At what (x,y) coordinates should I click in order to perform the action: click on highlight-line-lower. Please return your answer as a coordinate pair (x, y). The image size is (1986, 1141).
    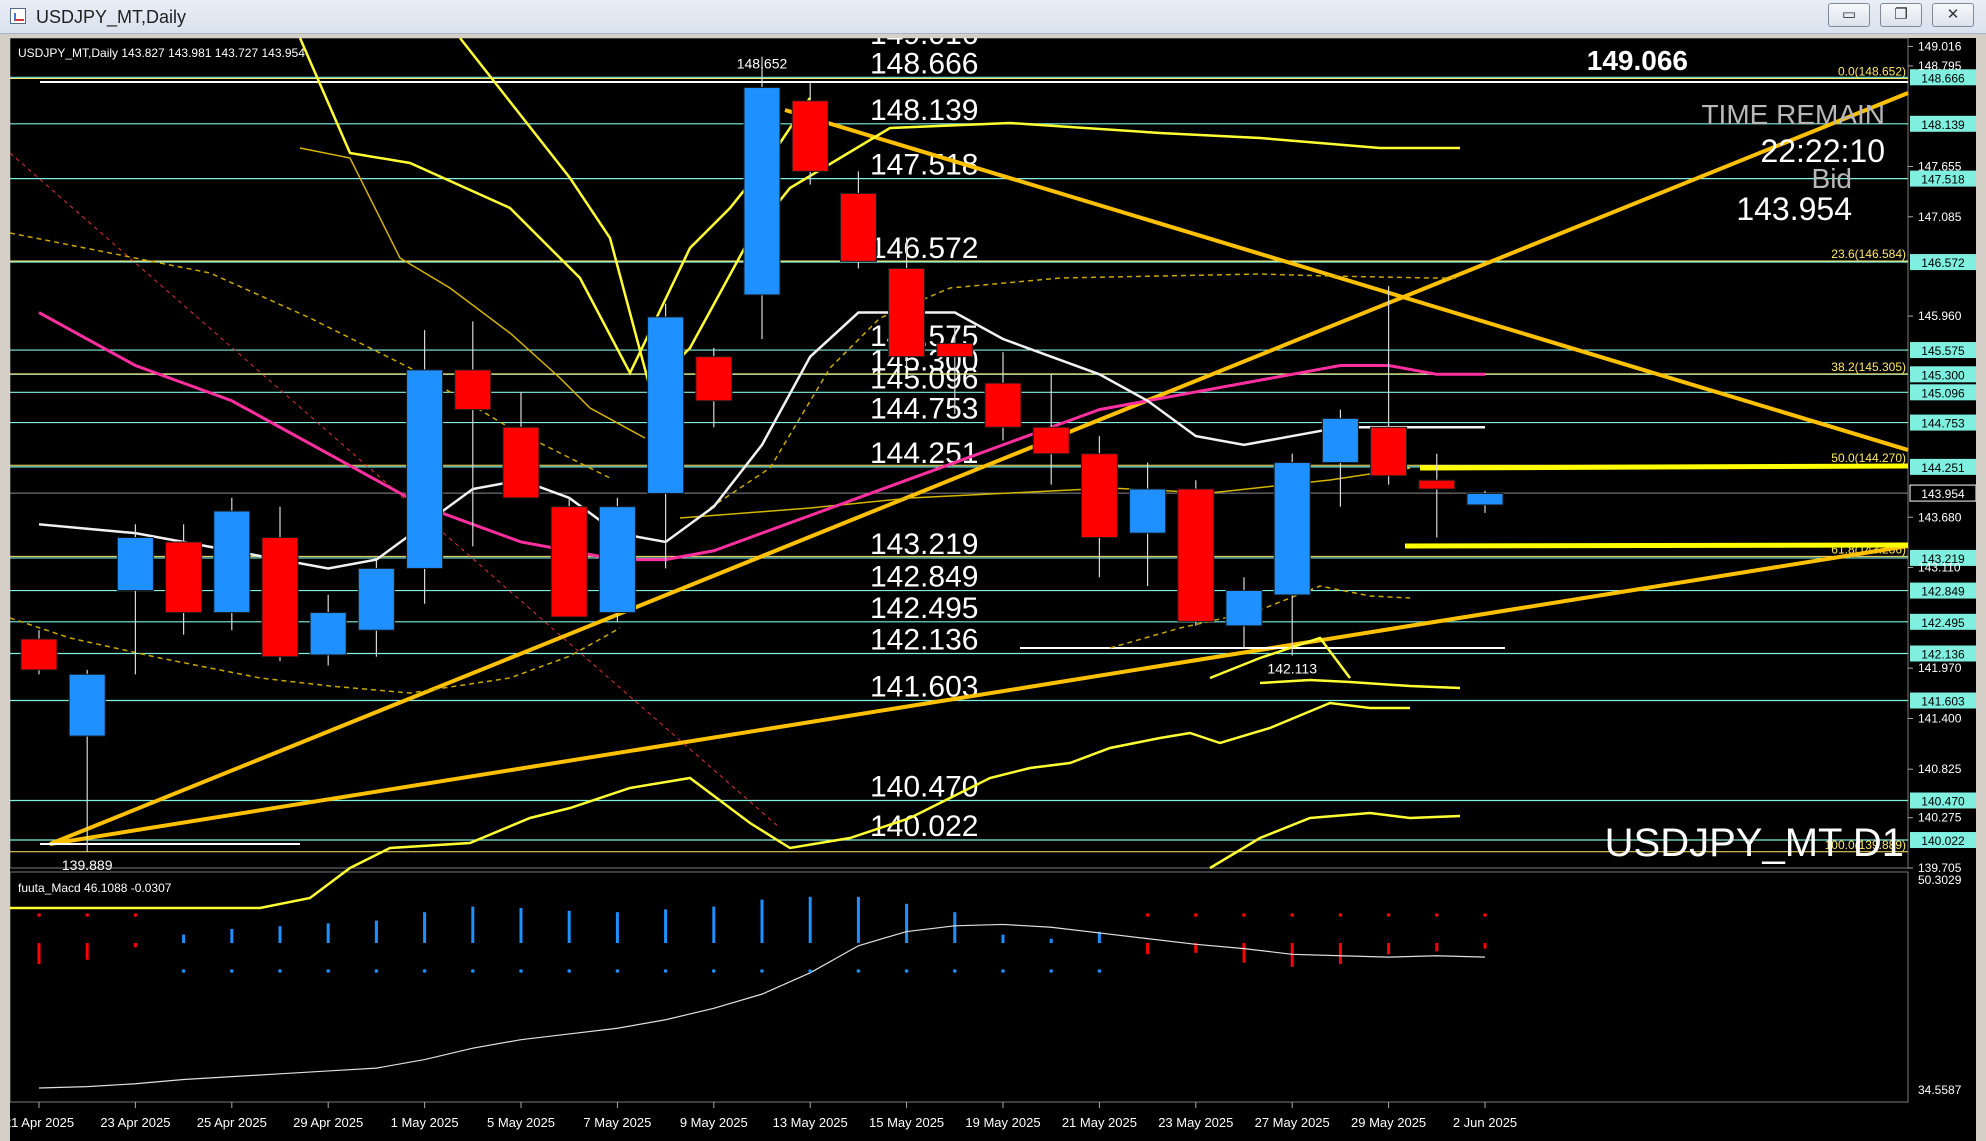
    Looking at the image, I should click on (1656, 545).